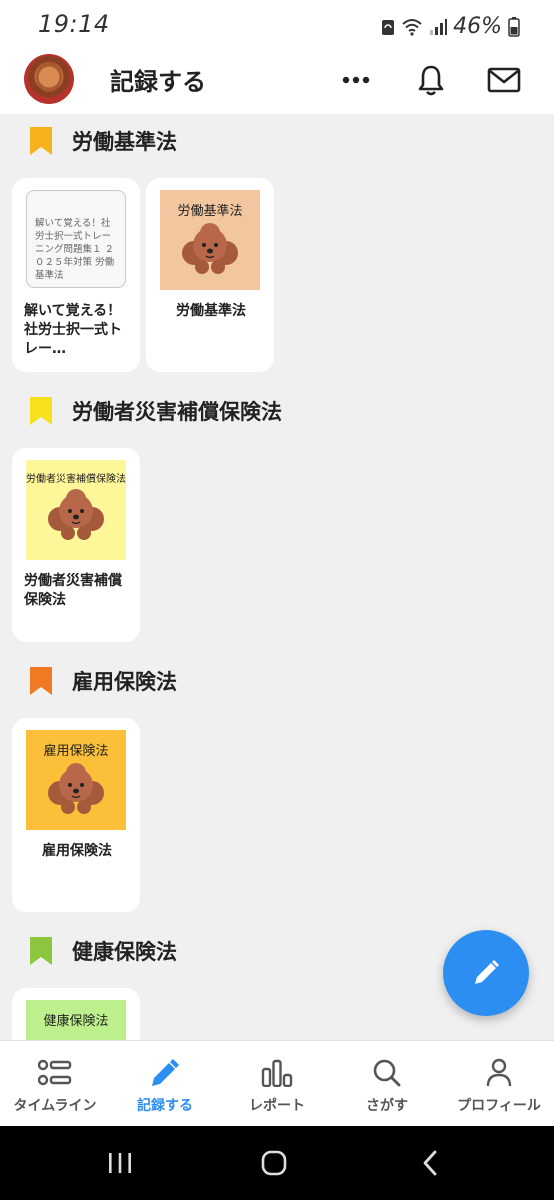  I want to click on recent-apps-icon, so click(120, 1163).